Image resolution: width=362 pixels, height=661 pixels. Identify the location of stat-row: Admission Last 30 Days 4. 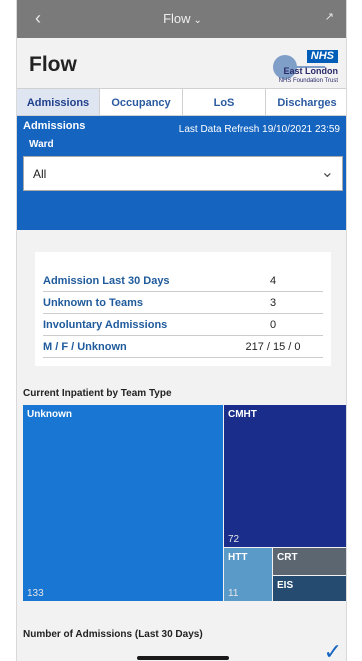
(183, 281).